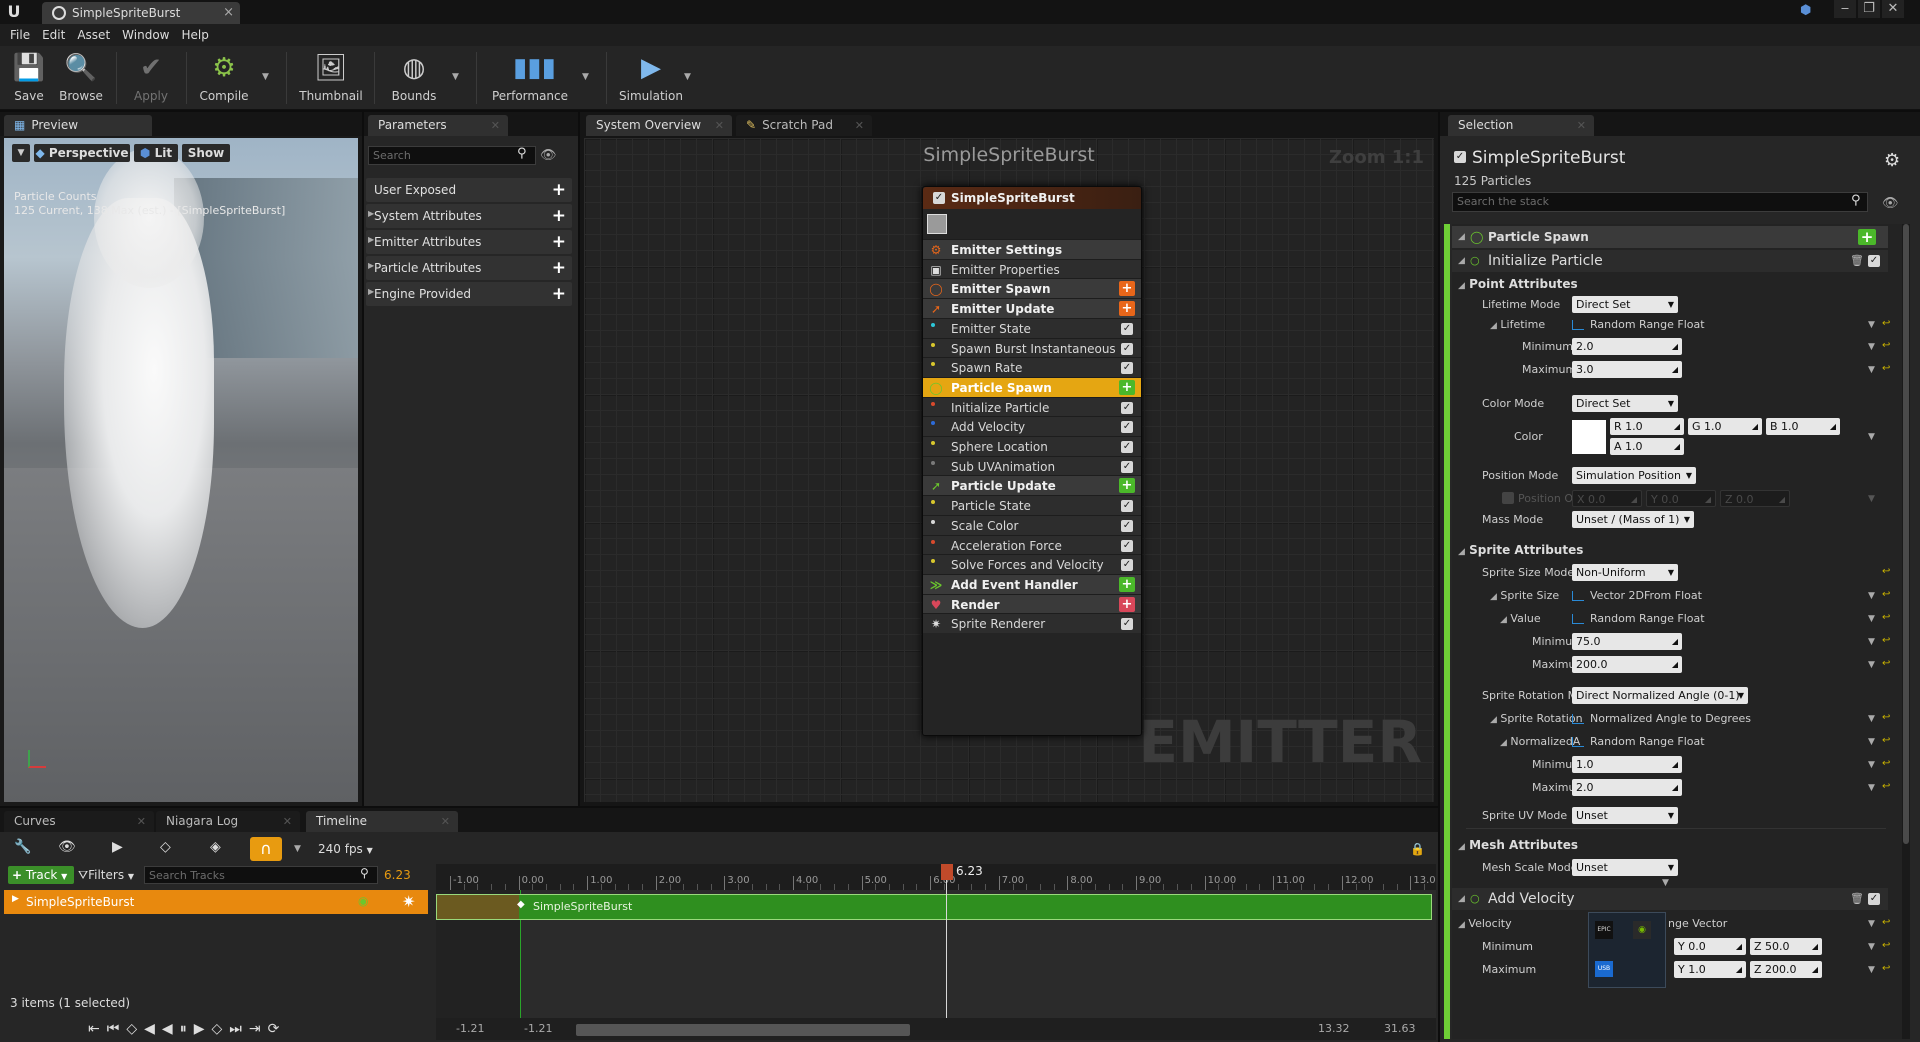  I want to click on color-swatch, so click(1589, 437).